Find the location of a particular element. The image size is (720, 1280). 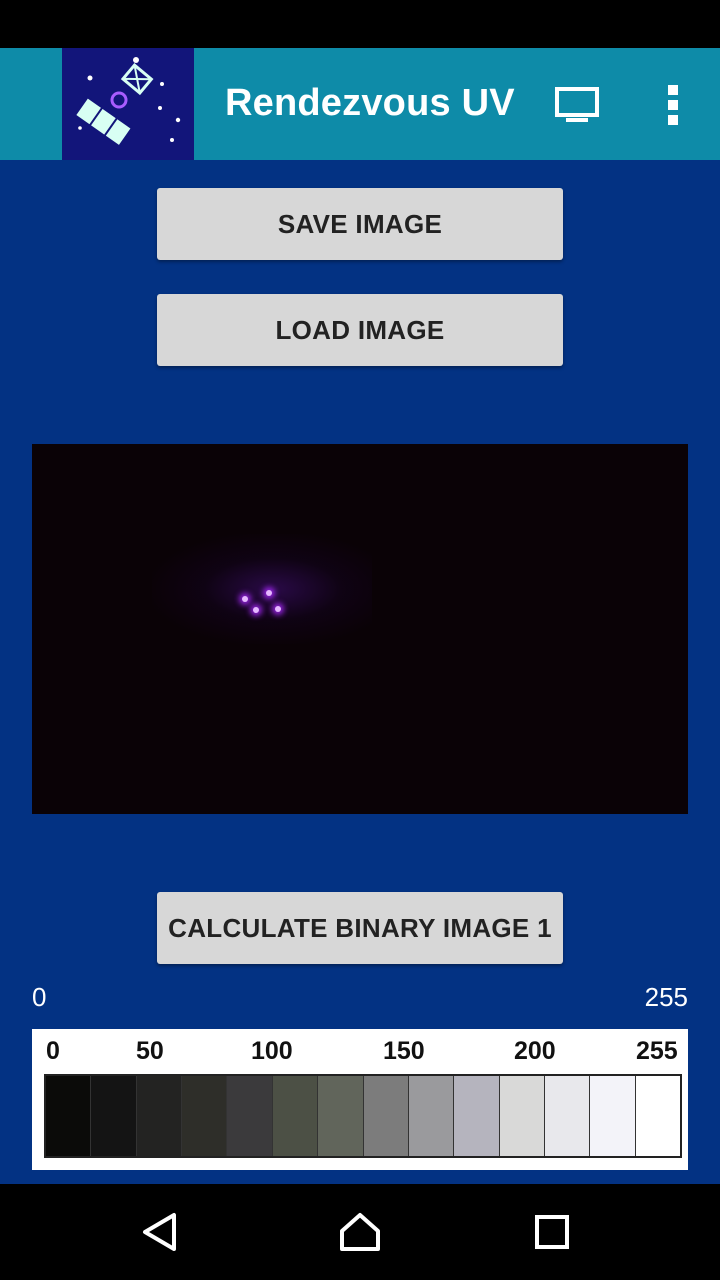

grayscale-scale: 0 50 100 150 200 255 is located at coordinates (360, 1099).